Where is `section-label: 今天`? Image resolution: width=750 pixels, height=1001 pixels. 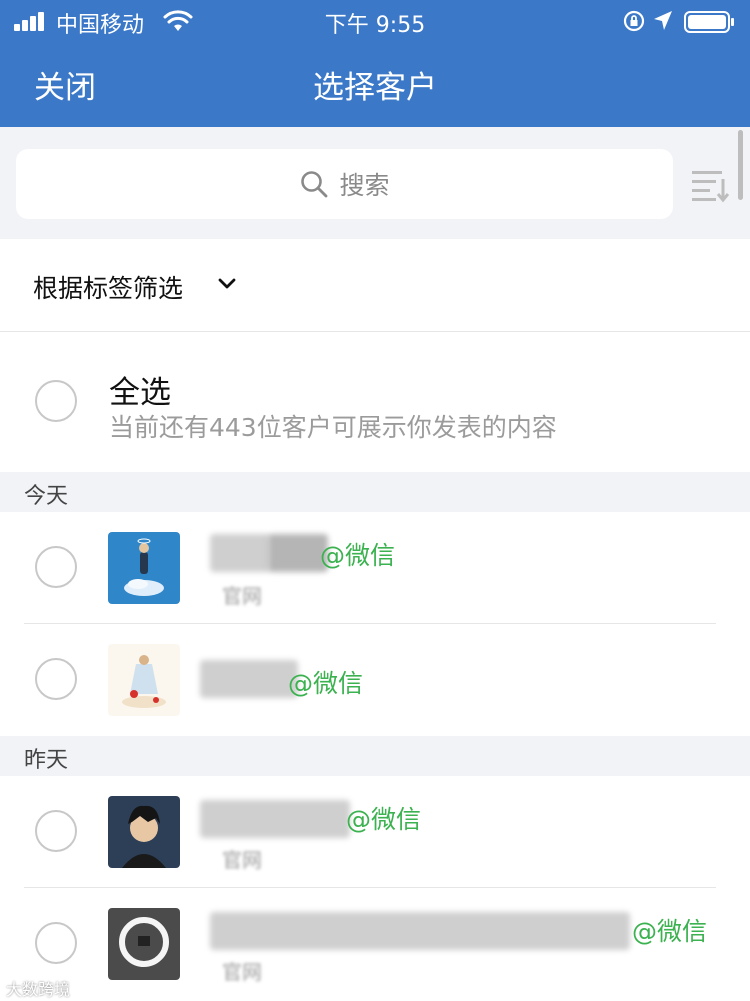
section-label: 今天 is located at coordinates (46, 496).